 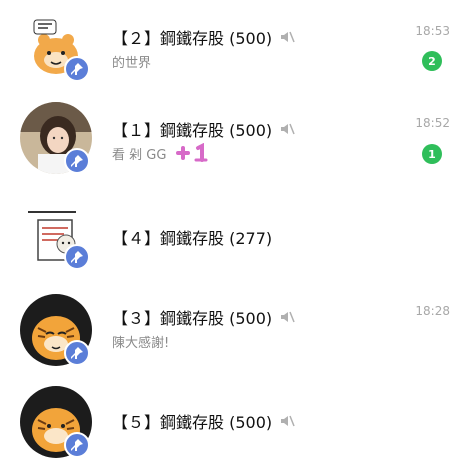 What do you see at coordinates (432, 31) in the screenshot?
I see `chat-timestamp: 18:53` at bounding box center [432, 31].